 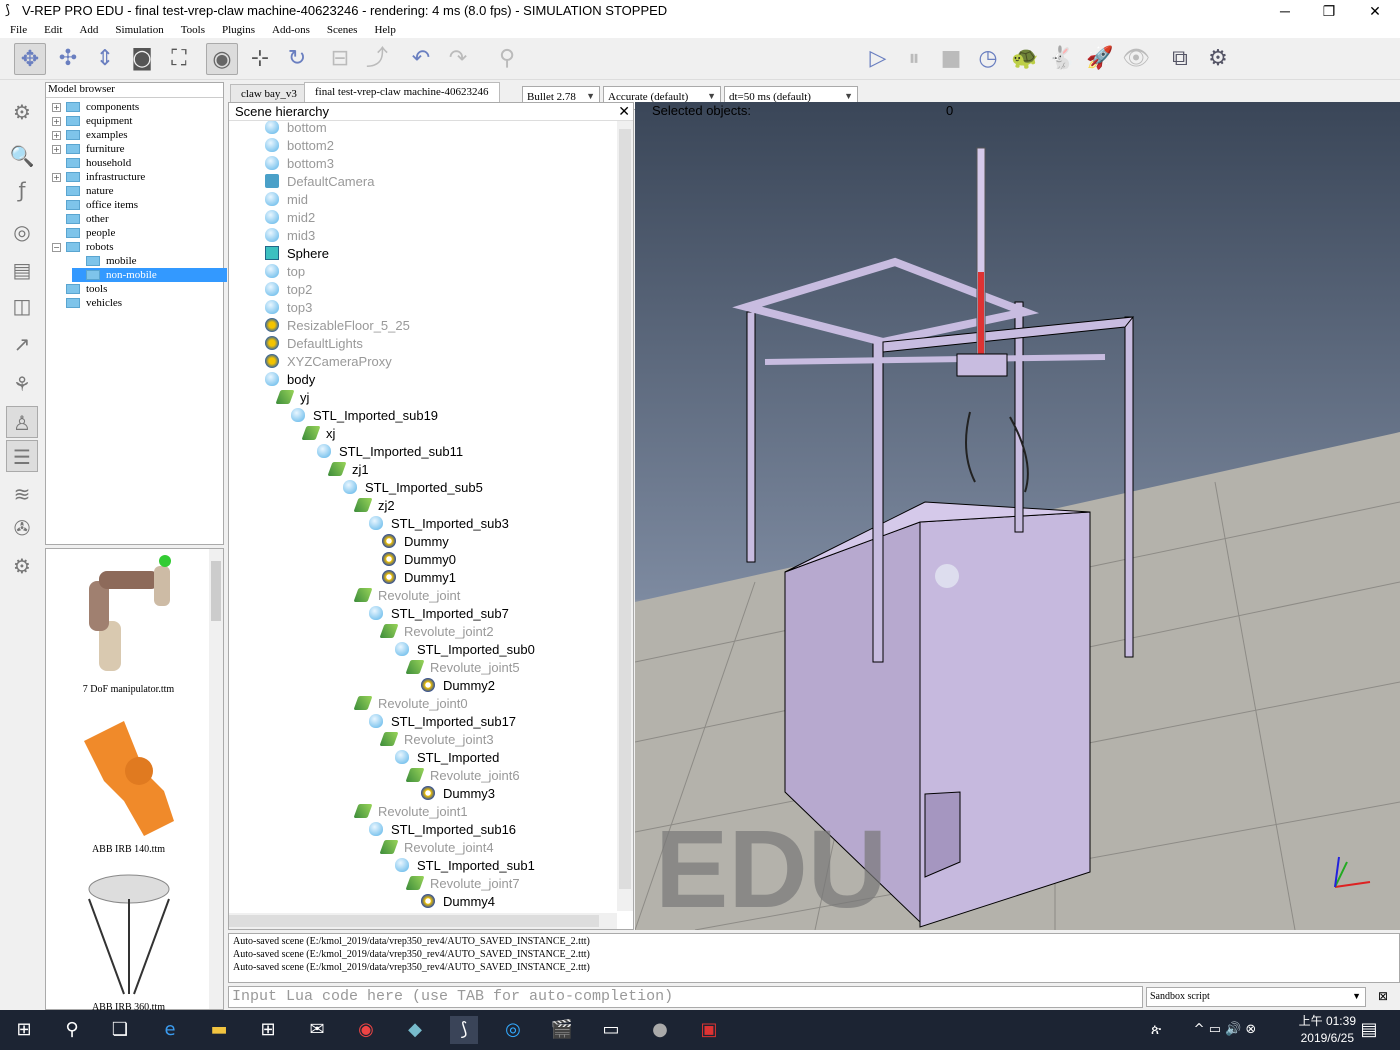 What do you see at coordinates (88, 149) in the screenshot?
I see `model-folder: + furniture` at bounding box center [88, 149].